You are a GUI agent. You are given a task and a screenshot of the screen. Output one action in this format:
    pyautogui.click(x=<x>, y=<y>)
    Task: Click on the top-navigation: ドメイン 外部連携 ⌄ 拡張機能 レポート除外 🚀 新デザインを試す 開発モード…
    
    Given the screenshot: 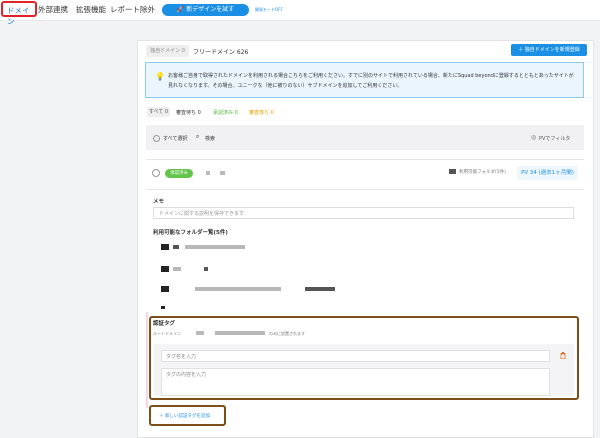 What is the action you would take?
    pyautogui.click(x=300, y=13)
    